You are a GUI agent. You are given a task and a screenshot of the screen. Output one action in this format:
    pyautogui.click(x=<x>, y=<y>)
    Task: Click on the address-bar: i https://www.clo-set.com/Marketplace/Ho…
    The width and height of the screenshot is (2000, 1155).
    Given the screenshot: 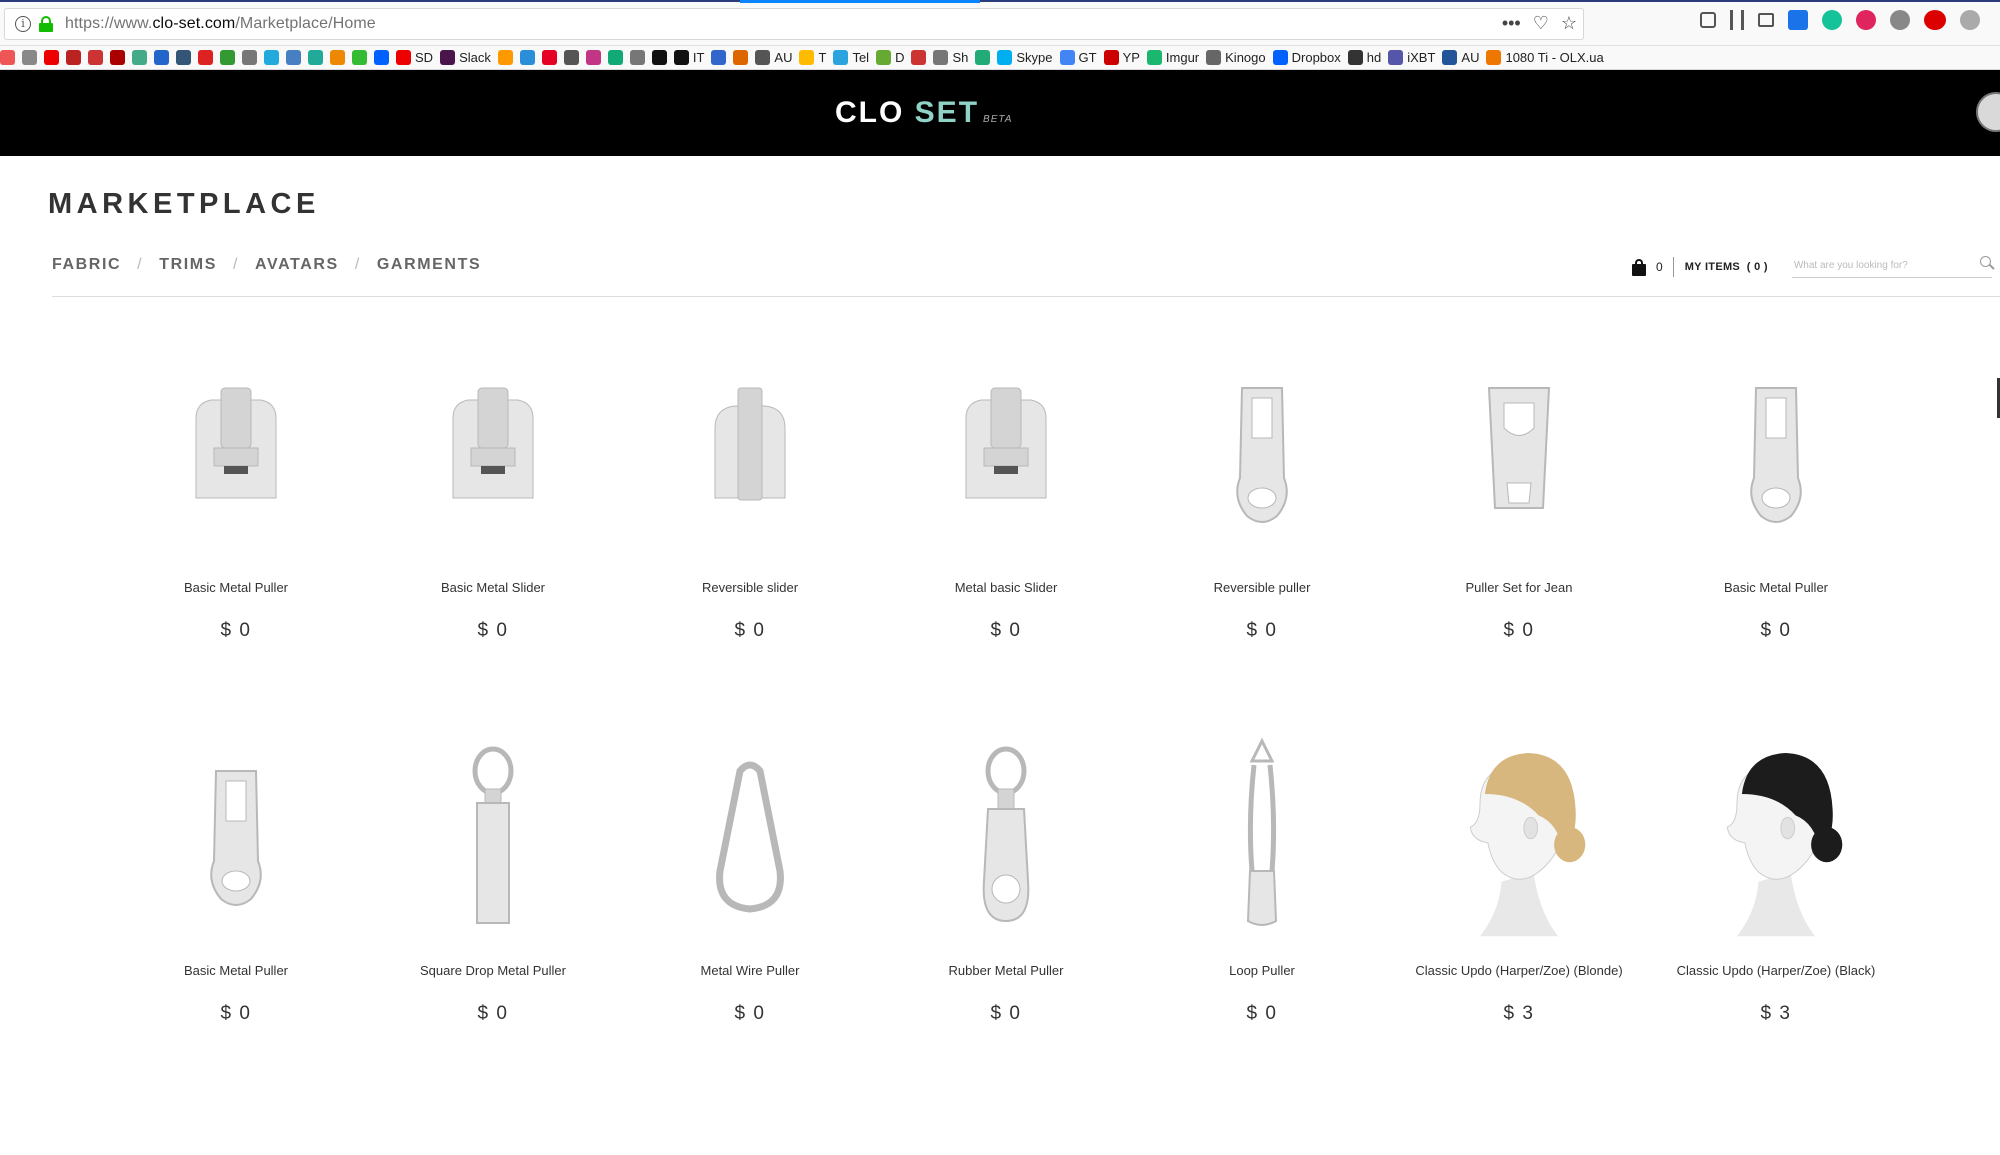 What is the action you would take?
    pyautogui.click(x=794, y=24)
    